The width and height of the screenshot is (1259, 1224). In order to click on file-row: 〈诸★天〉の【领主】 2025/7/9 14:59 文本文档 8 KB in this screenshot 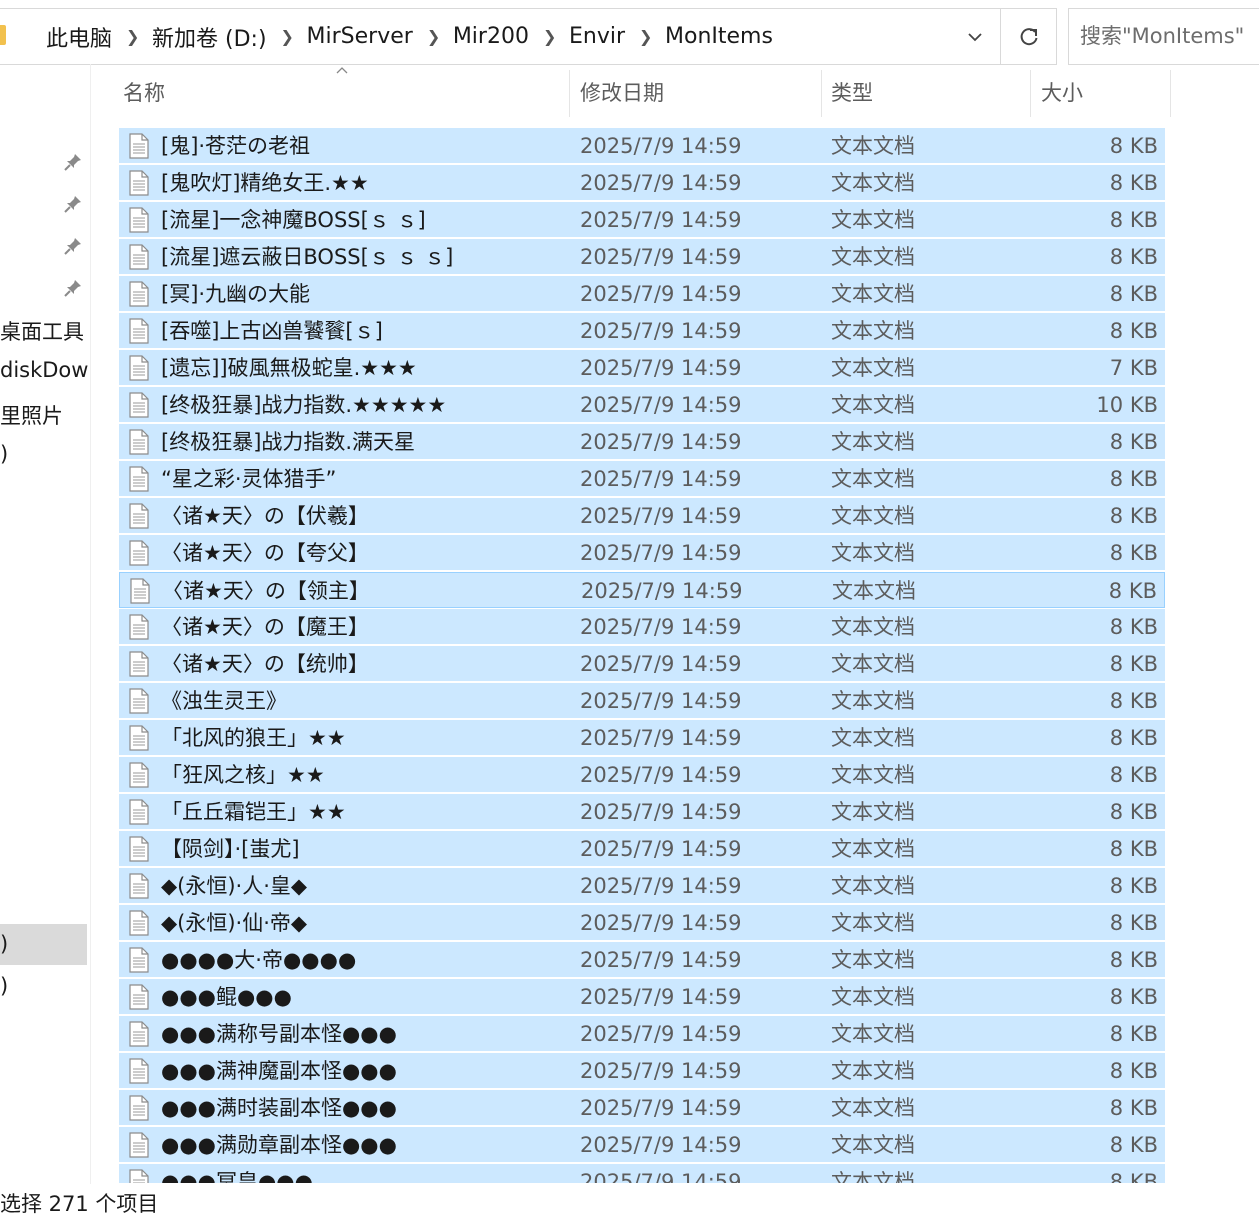, I will do `click(642, 590)`.